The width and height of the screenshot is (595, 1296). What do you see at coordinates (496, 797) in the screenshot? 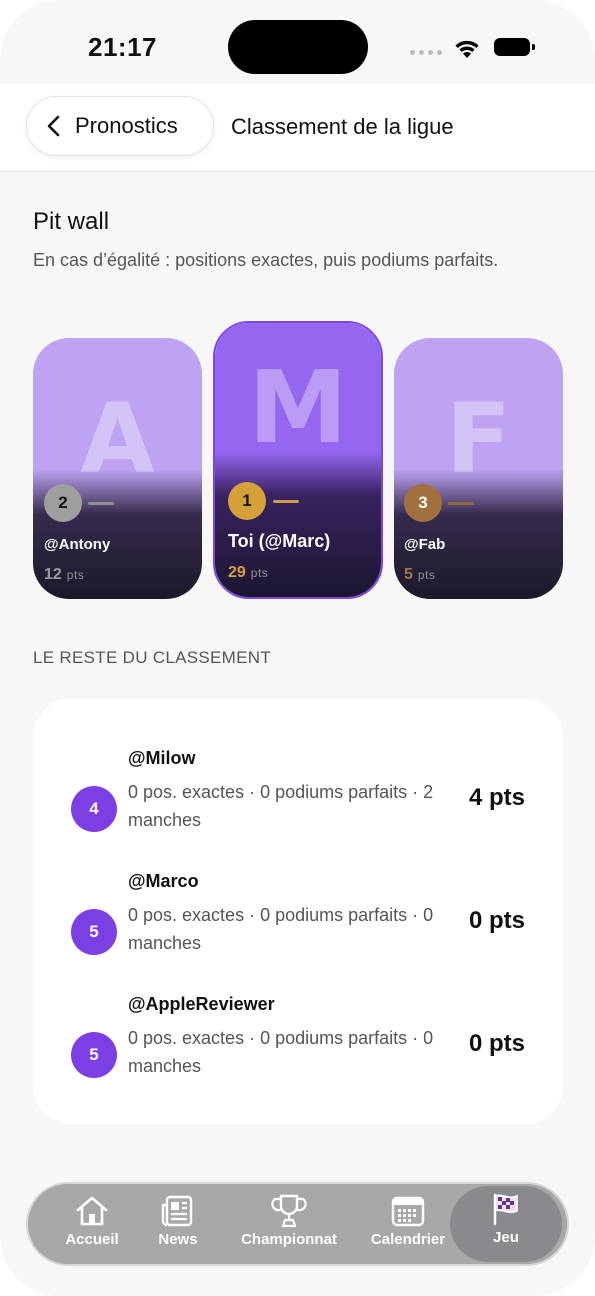
I see `player-score: 4 pts` at bounding box center [496, 797].